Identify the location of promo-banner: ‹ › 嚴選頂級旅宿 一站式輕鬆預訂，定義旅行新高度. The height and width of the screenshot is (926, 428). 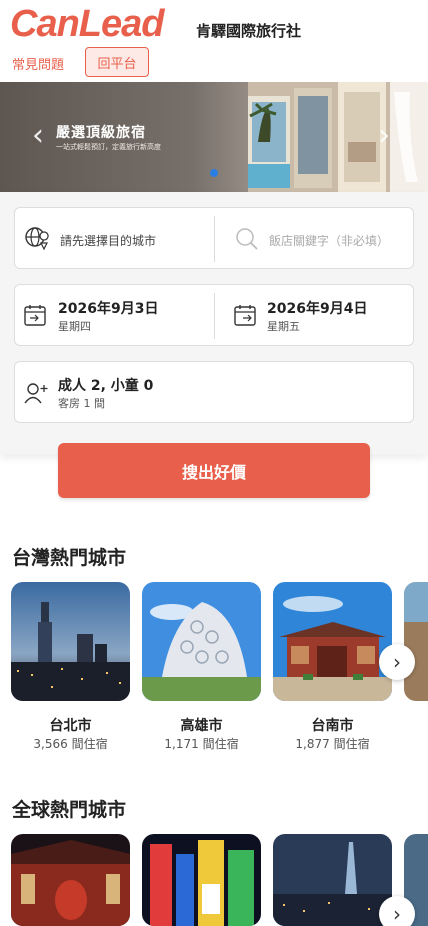
(214, 137).